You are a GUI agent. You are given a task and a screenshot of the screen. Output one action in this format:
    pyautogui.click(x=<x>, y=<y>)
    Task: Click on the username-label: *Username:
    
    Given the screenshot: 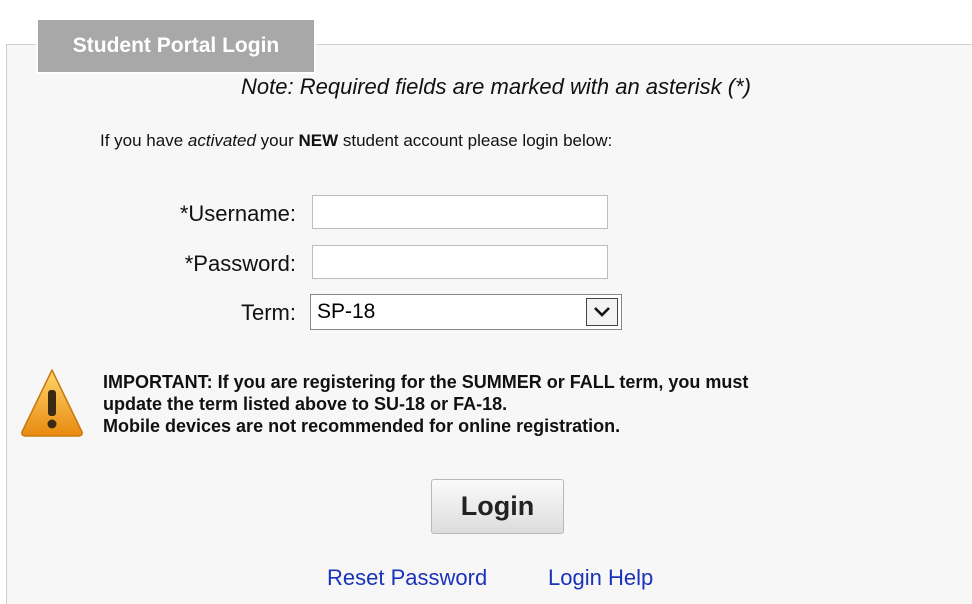 What is the action you would take?
    pyautogui.click(x=237, y=213)
    